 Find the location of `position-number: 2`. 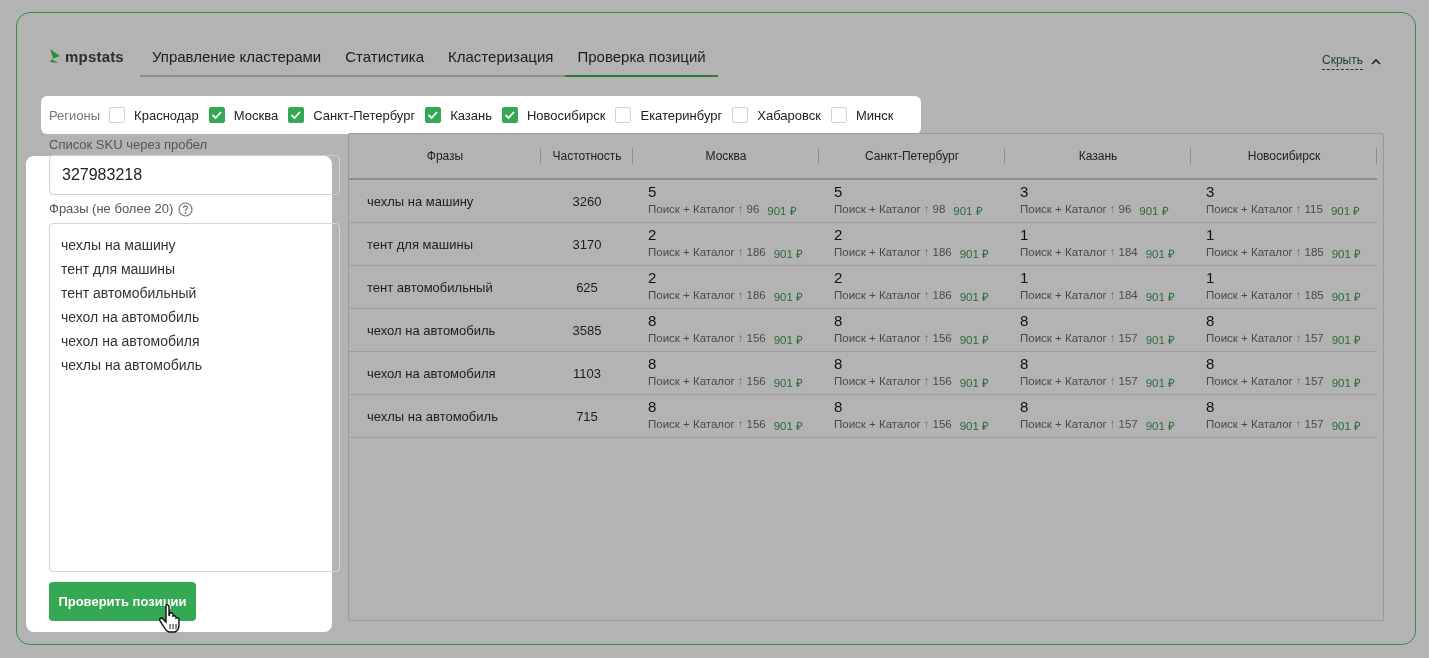

position-number: 2 is located at coordinates (652, 235).